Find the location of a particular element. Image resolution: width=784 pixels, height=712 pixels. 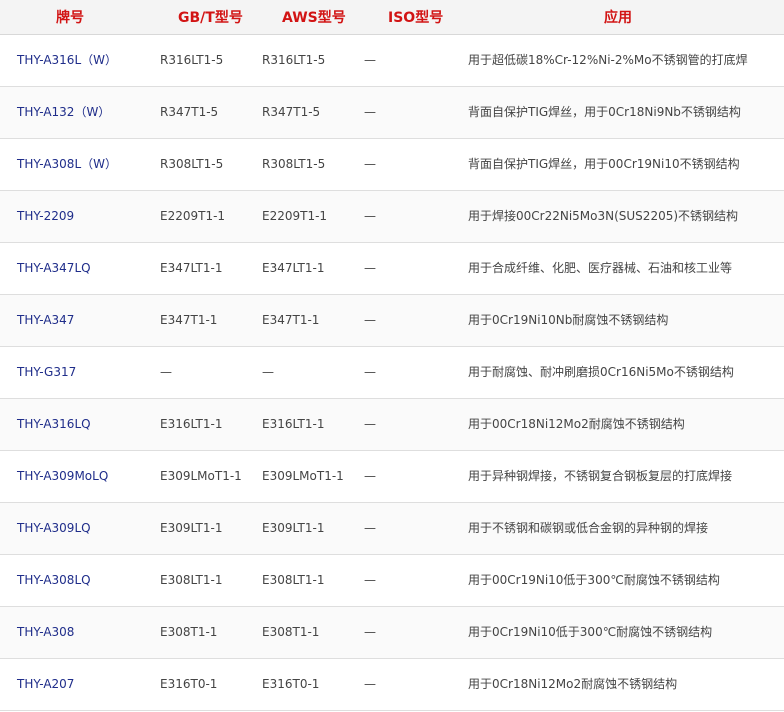

gbt-model: R347T1-5 is located at coordinates (189, 112).